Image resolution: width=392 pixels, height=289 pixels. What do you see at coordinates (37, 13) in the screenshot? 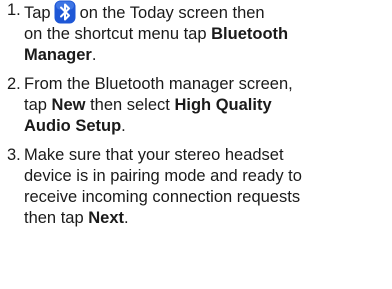
I see `step-text: Tap` at bounding box center [37, 13].